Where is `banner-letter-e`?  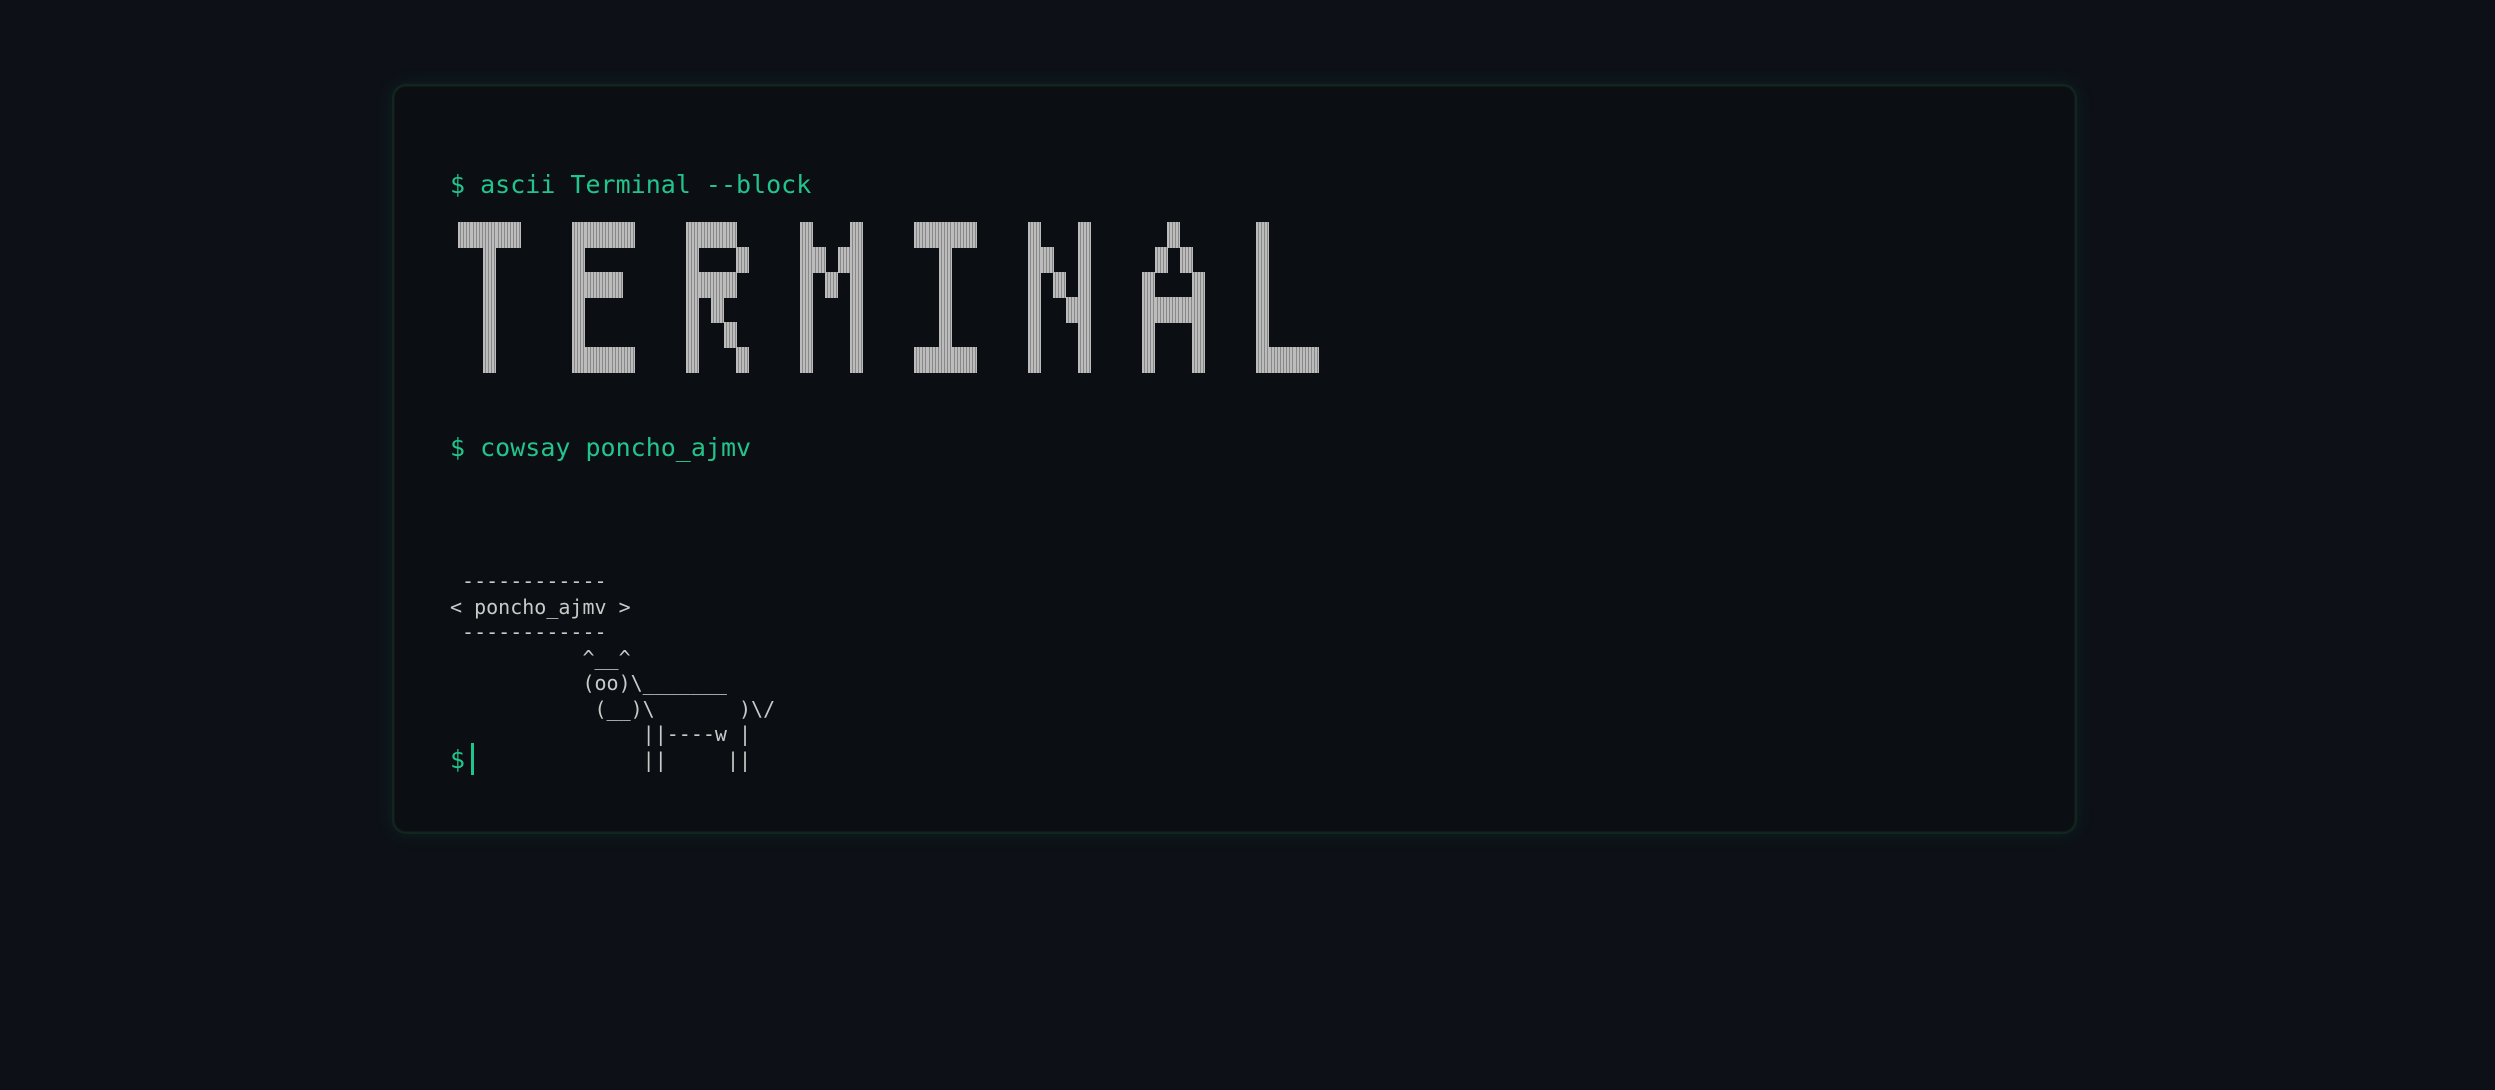 banner-letter-e is located at coordinates (604, 297).